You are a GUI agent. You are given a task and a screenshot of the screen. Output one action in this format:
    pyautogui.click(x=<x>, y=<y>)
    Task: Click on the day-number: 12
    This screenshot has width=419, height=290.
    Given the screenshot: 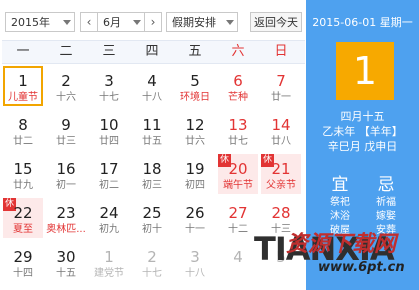 What is the action you would take?
    pyautogui.click(x=195, y=125)
    